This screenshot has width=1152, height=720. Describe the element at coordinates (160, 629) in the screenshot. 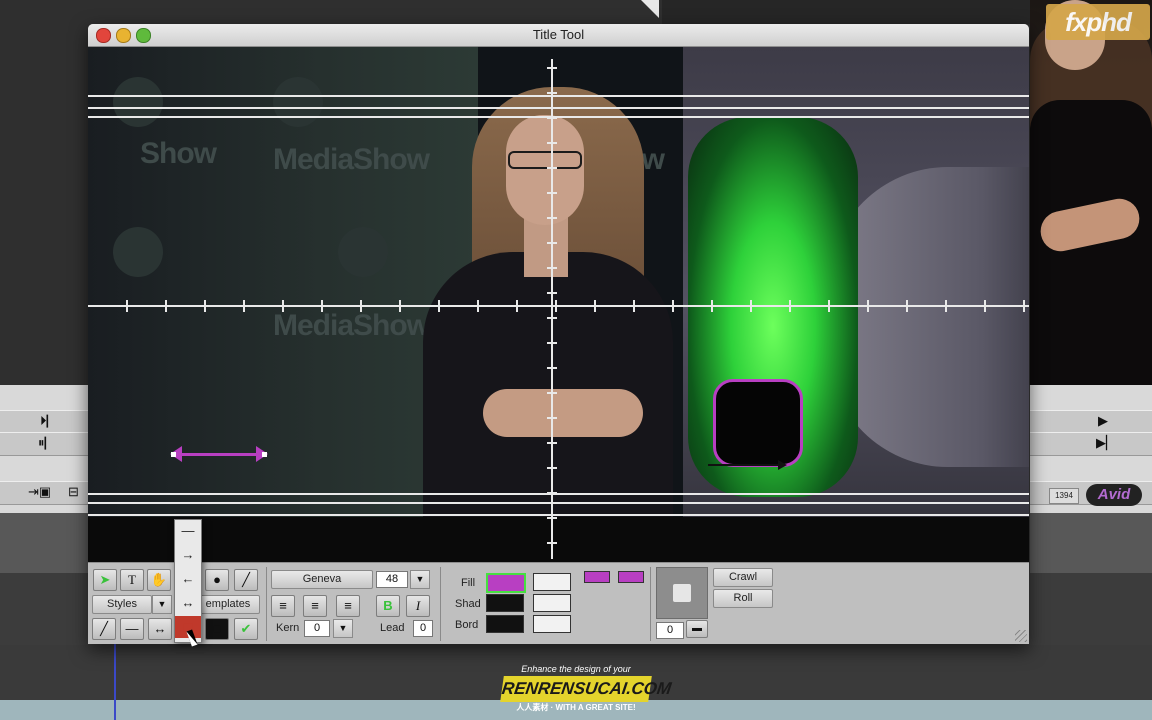

I see `arrow-style-icon: ↔` at that location.